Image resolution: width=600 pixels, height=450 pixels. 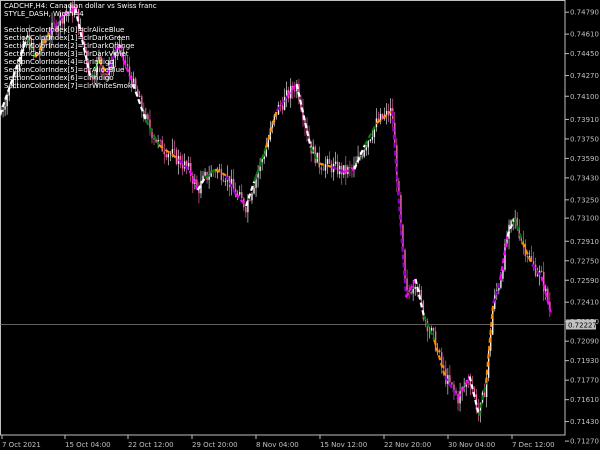 What do you see at coordinates (151, 445) in the screenshot?
I see `x-tick-label: 22 Oct 12:00` at bounding box center [151, 445].